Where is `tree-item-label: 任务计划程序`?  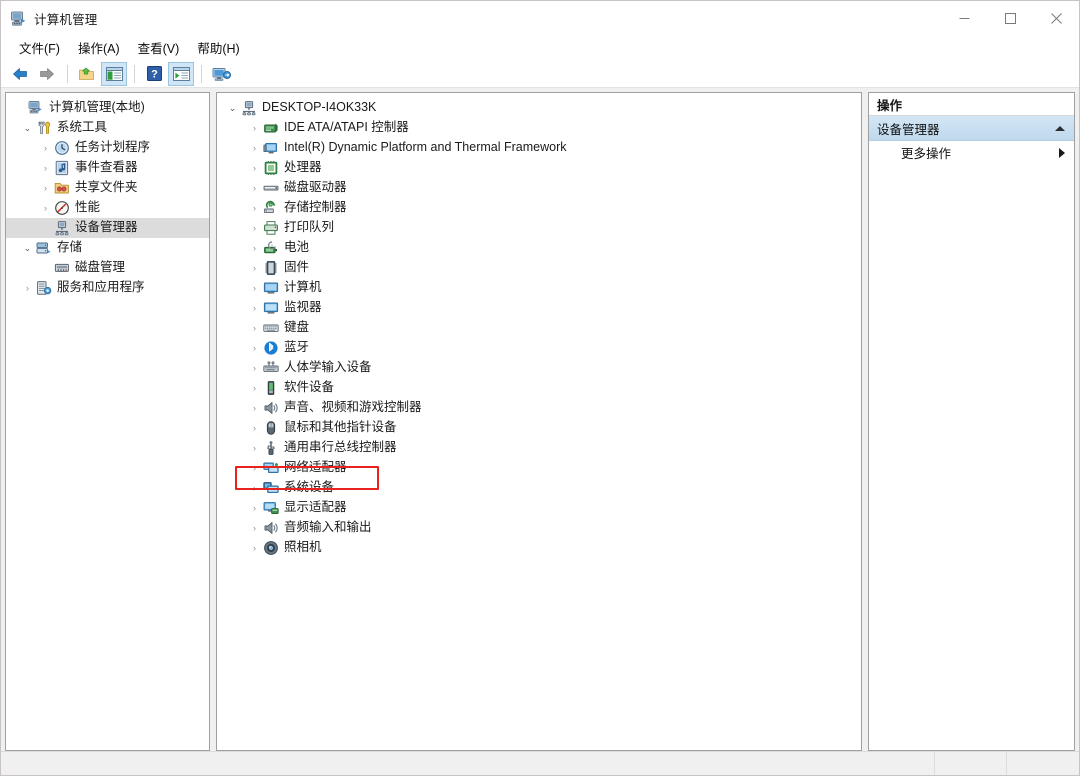
tree-item-label: 任务计划程序 is located at coordinates (113, 147).